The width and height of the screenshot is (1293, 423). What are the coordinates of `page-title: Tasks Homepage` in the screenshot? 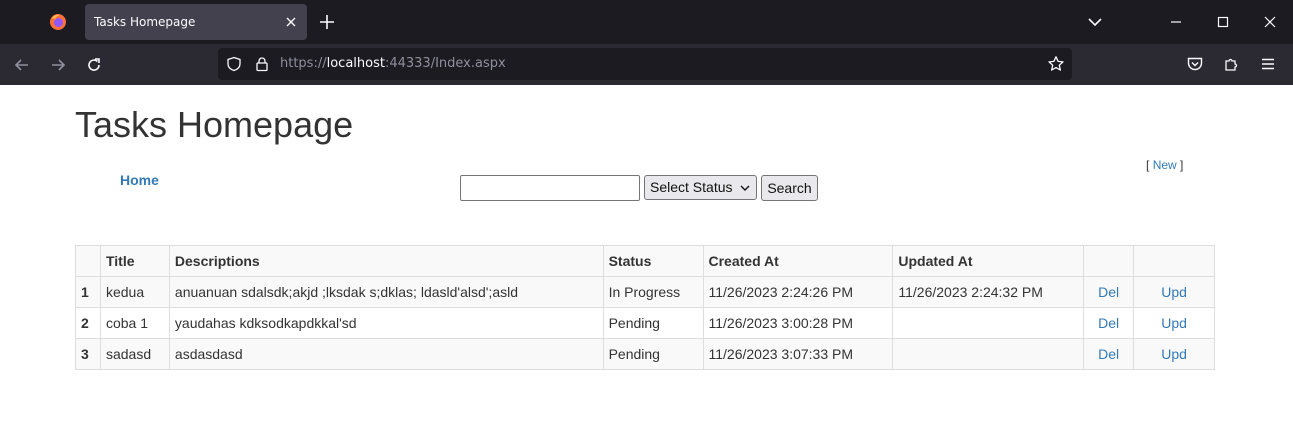 It's located at (214, 124).